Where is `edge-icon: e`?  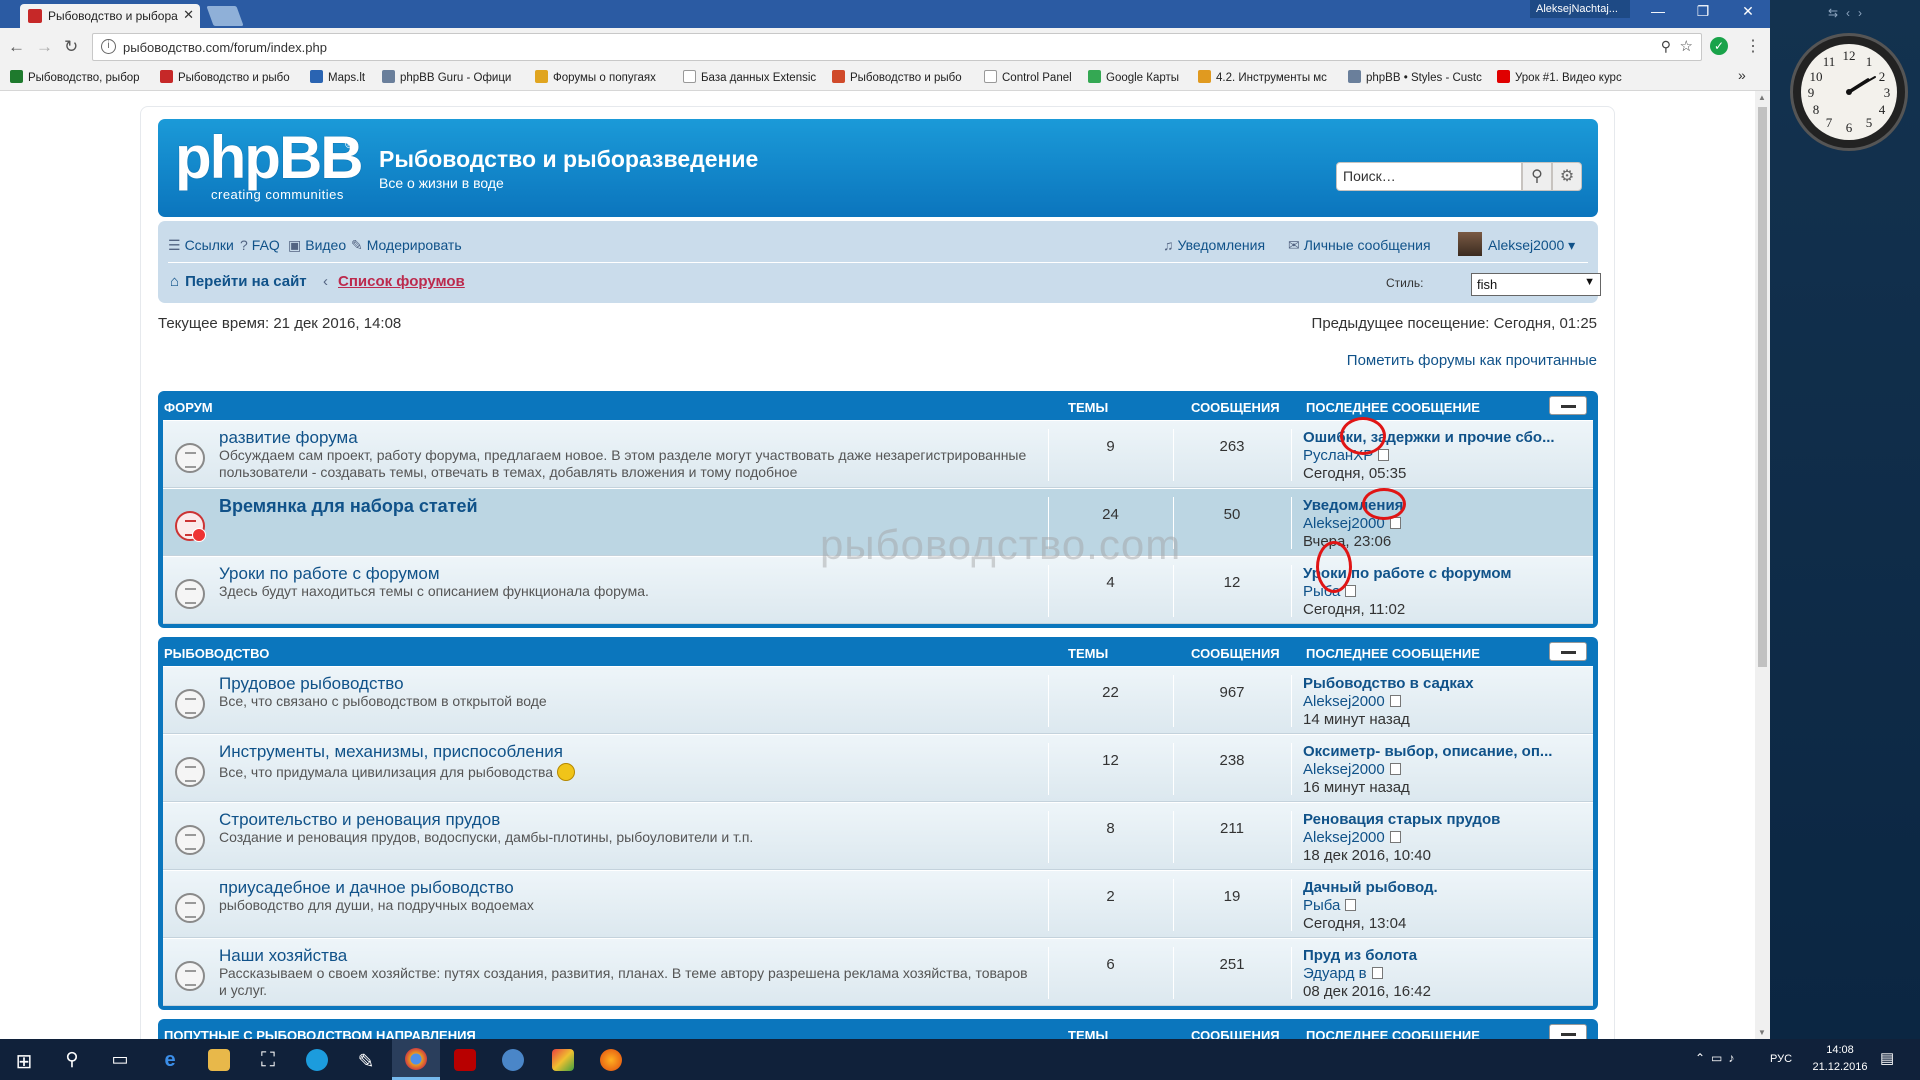 edge-icon: e is located at coordinates (170, 1060).